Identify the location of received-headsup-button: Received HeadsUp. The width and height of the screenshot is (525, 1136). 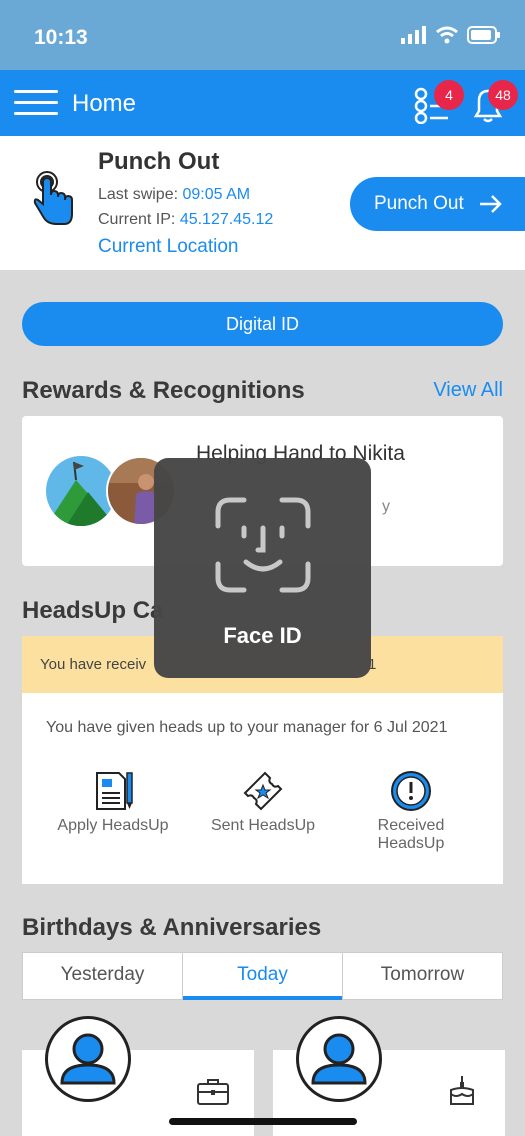
(411, 811).